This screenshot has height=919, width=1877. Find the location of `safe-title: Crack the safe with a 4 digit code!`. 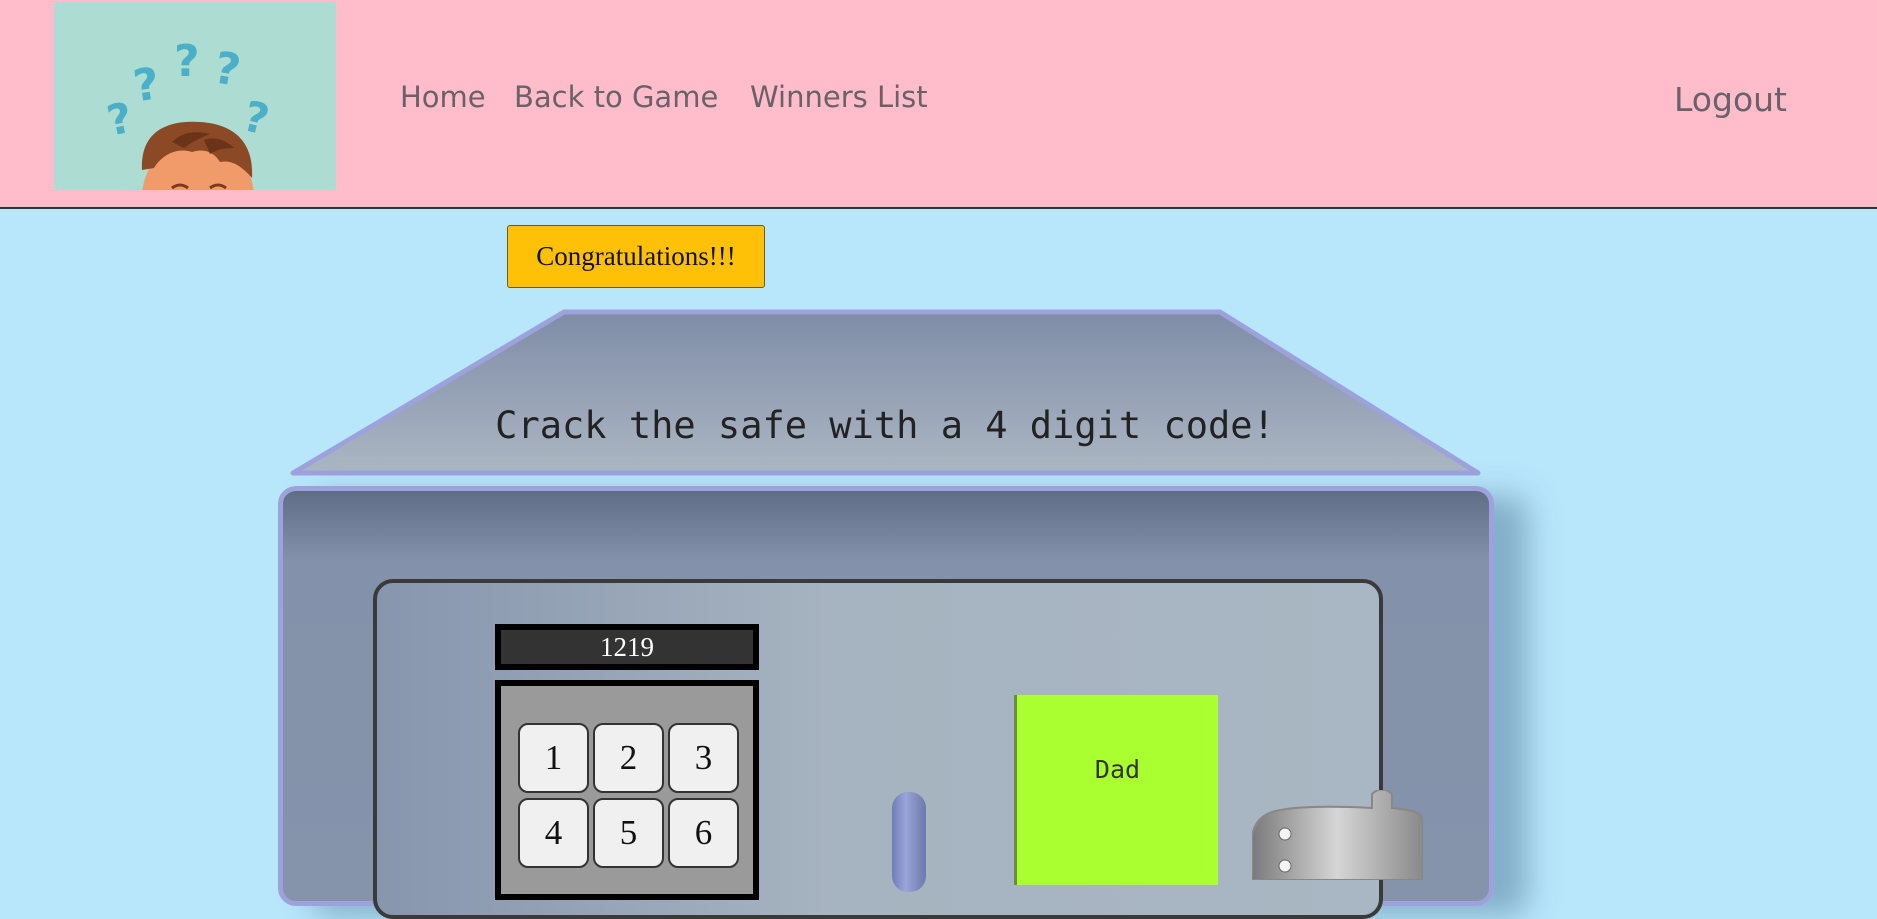

safe-title: Crack the safe with a 4 digit code! is located at coordinates (885, 425).